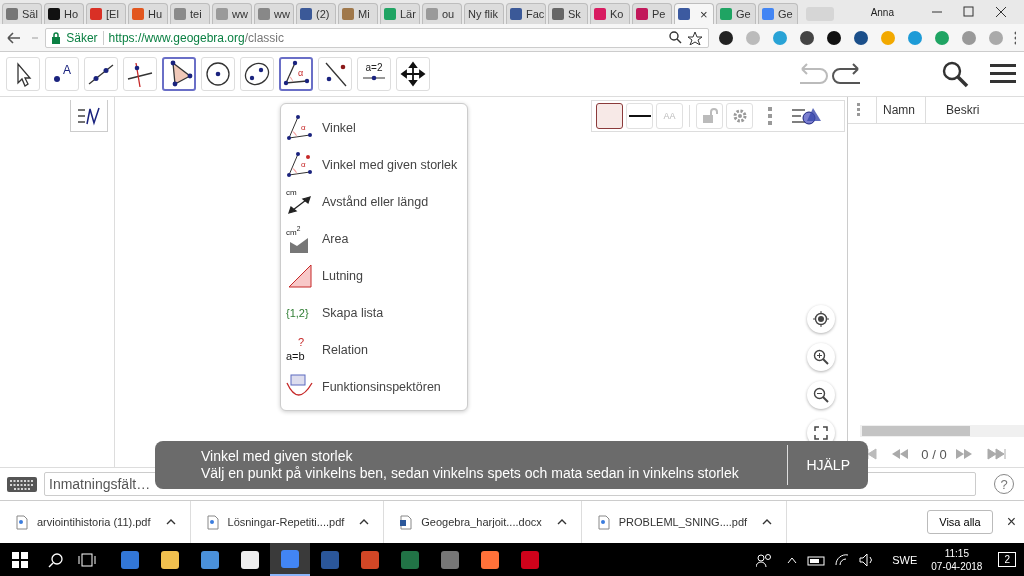 The image size is (1024, 576). What do you see at coordinates (470, 473) in the screenshot?
I see `tooltip-text: Välj en punkt på vinkelns ben, sedan vinkelns spets och mata sedan in vinkelns storlek` at bounding box center [470, 473].